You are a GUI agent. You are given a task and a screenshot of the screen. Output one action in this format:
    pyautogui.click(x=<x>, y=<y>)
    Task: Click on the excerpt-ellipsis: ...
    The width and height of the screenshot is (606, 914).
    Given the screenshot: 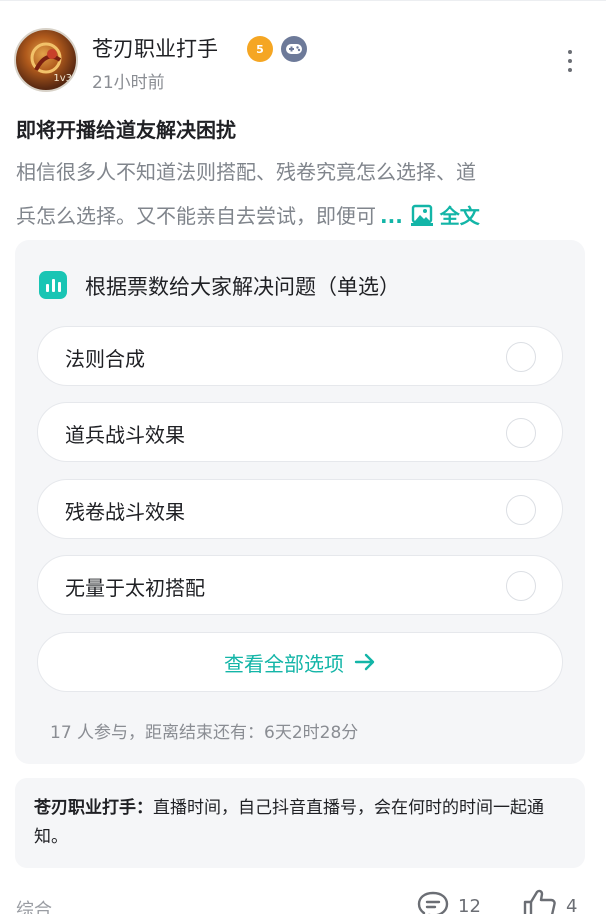 What is the action you would take?
    pyautogui.click(x=391, y=216)
    